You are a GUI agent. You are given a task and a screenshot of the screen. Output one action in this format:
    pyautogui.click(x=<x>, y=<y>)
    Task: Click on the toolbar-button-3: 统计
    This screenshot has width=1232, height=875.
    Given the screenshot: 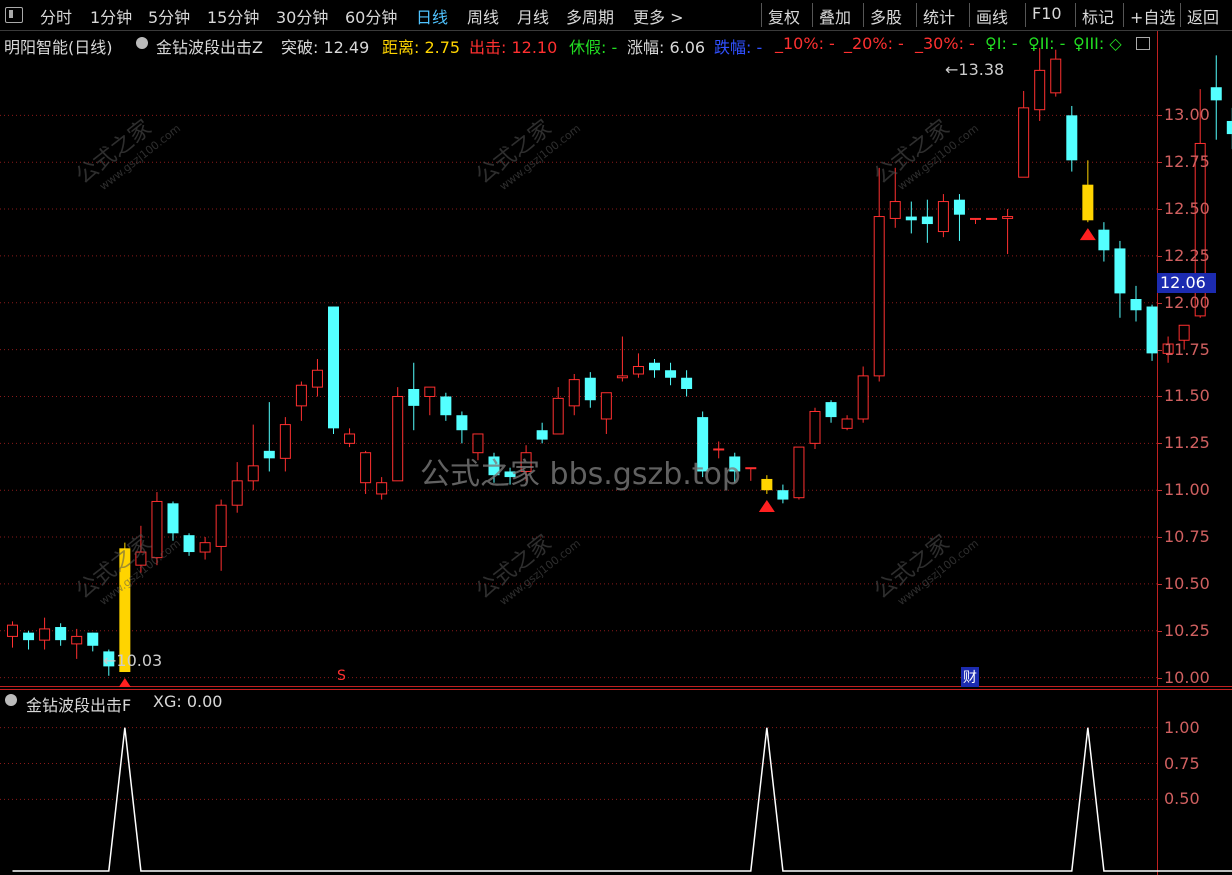 What is the action you would take?
    pyautogui.click(x=939, y=16)
    